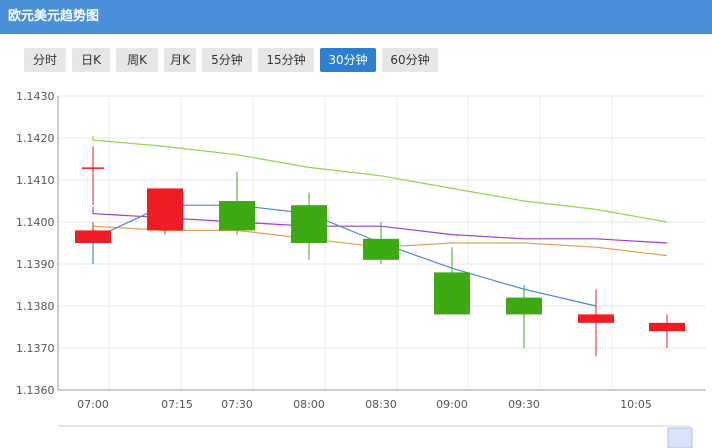 This screenshot has width=712, height=448. What do you see at coordinates (381, 404) in the screenshot?
I see `x-tick-label: 08:30` at bounding box center [381, 404].